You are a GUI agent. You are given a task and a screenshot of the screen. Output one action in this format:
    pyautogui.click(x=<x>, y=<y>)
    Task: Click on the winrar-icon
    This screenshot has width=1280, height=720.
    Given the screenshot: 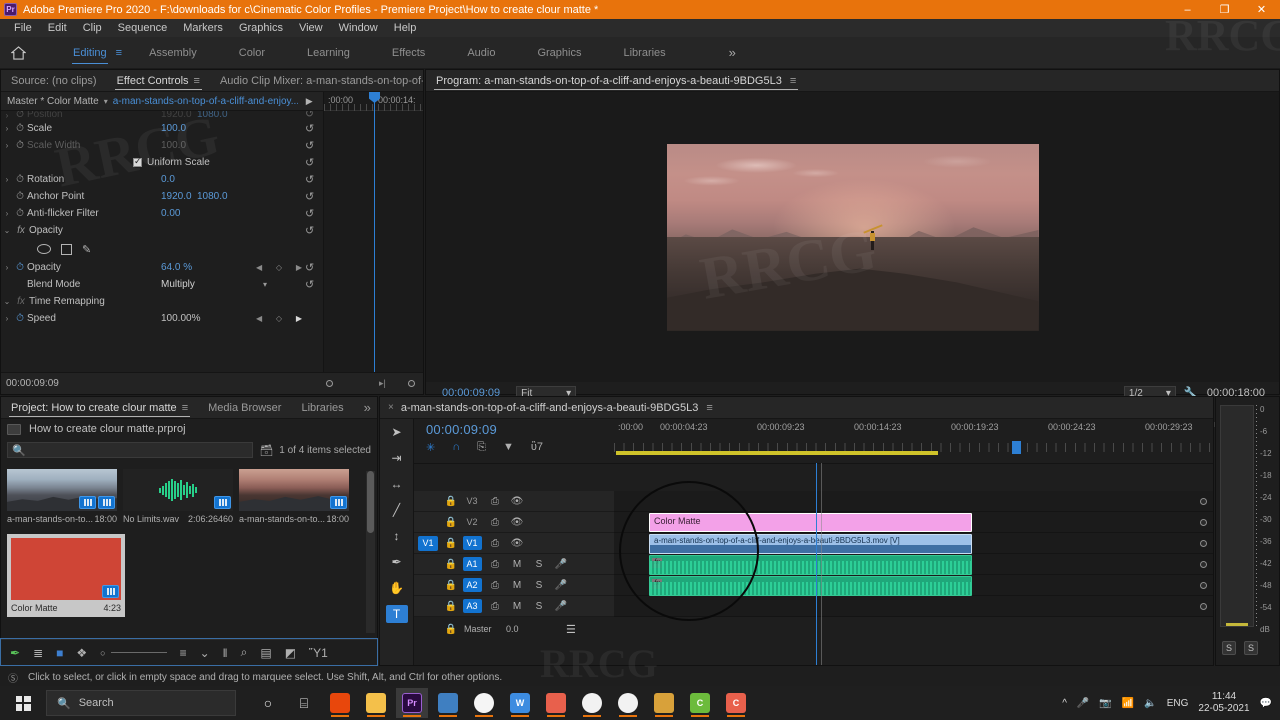 What is the action you would take?
    pyautogui.click(x=664, y=703)
    